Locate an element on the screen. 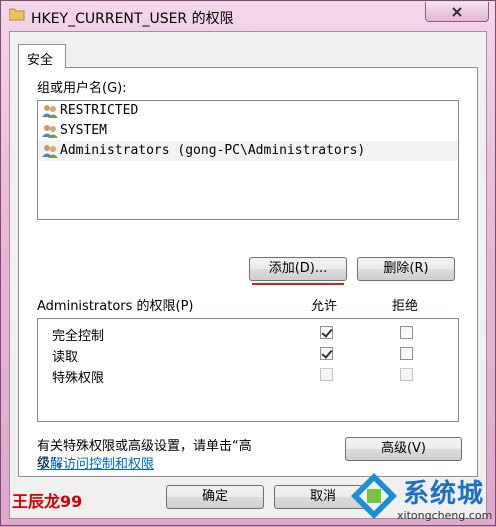 This screenshot has height=527, width=496. list-item-label: RESTRICTED is located at coordinates (99, 110).